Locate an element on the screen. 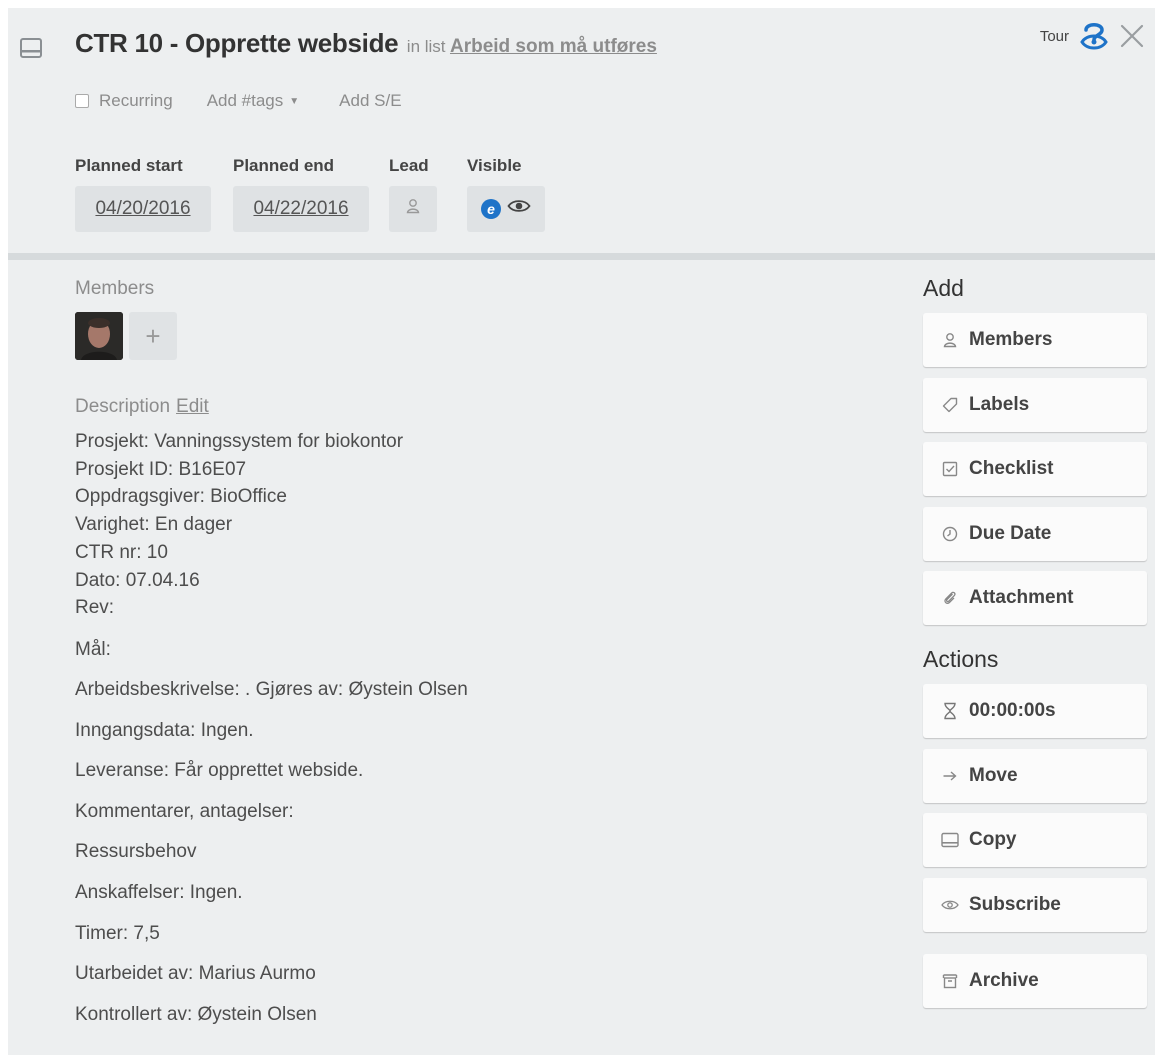 The width and height of the screenshot is (1155, 1055). add-members-button: Members is located at coordinates (1035, 340).